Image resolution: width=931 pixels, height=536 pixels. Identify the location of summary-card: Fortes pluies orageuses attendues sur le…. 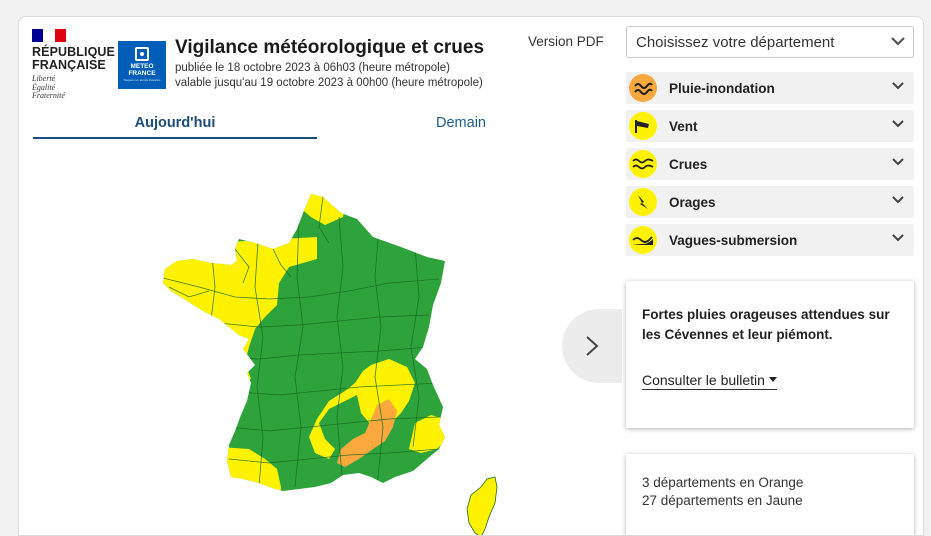
(770, 354).